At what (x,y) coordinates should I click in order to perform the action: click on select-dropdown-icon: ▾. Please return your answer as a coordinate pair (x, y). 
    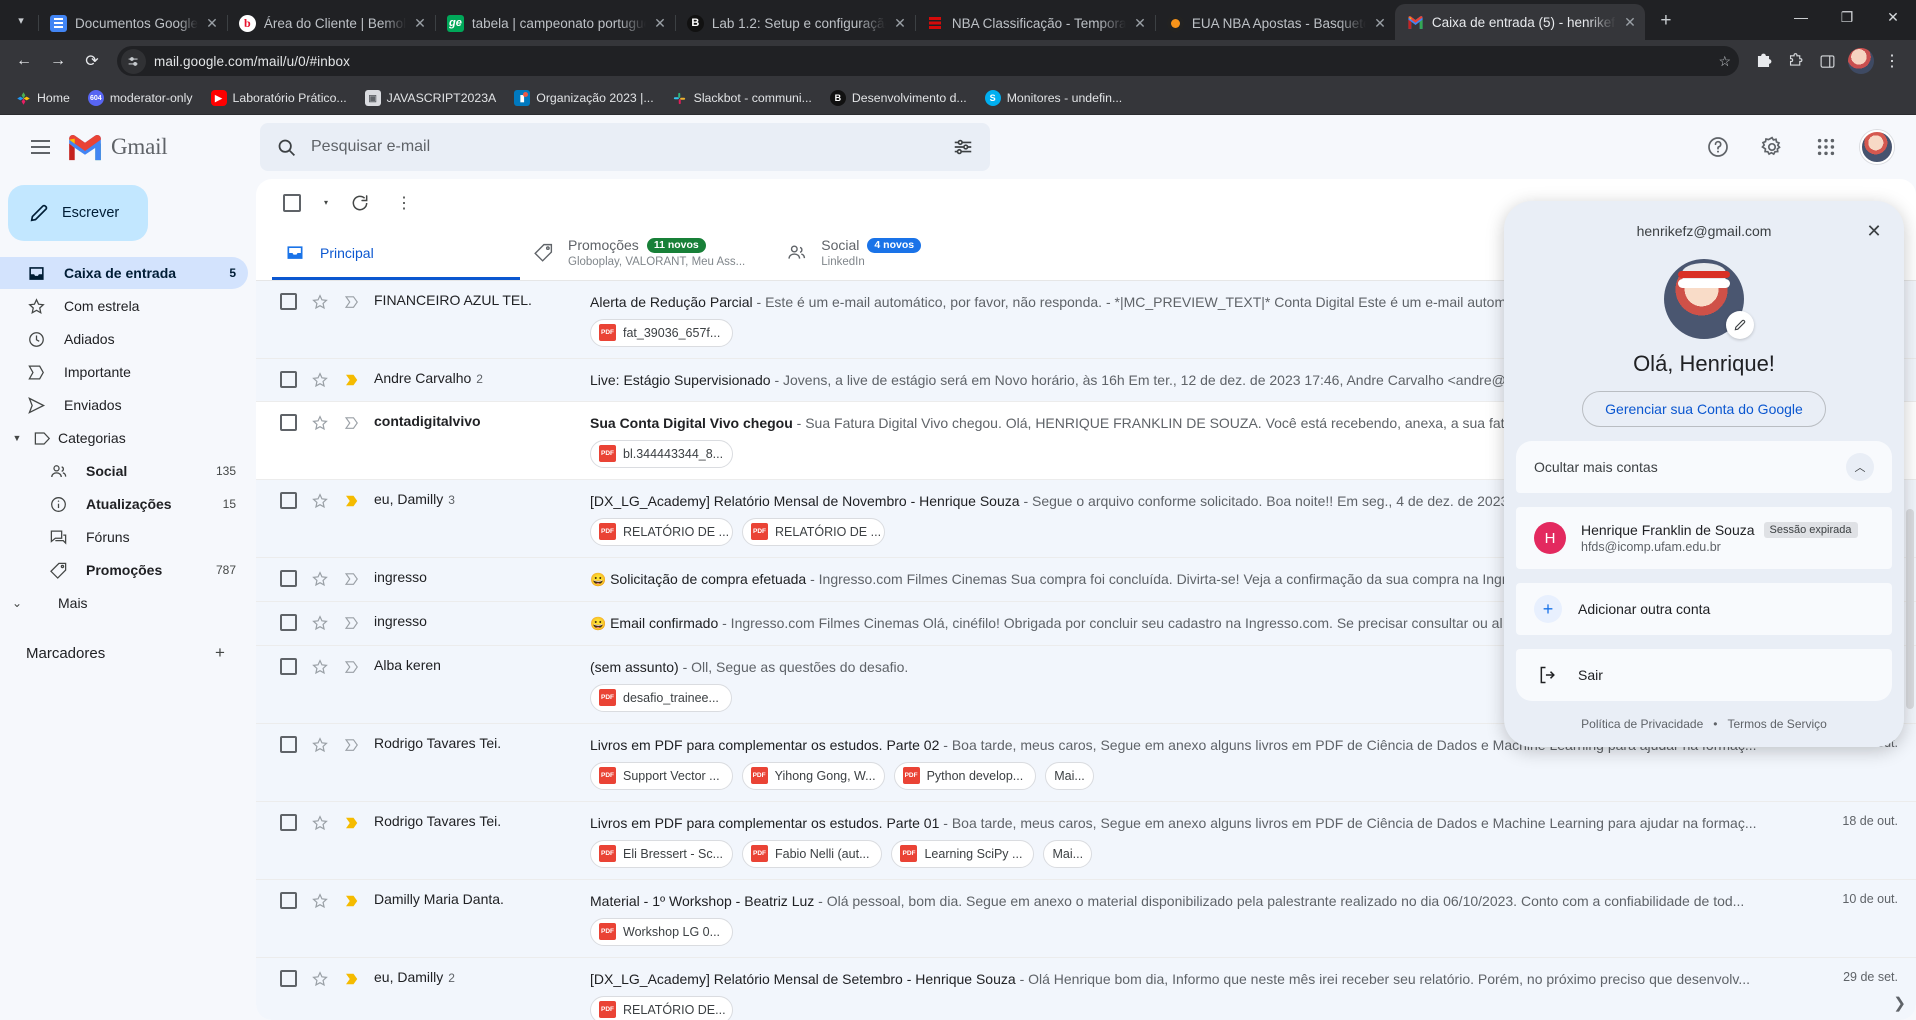
    Looking at the image, I should click on (326, 203).